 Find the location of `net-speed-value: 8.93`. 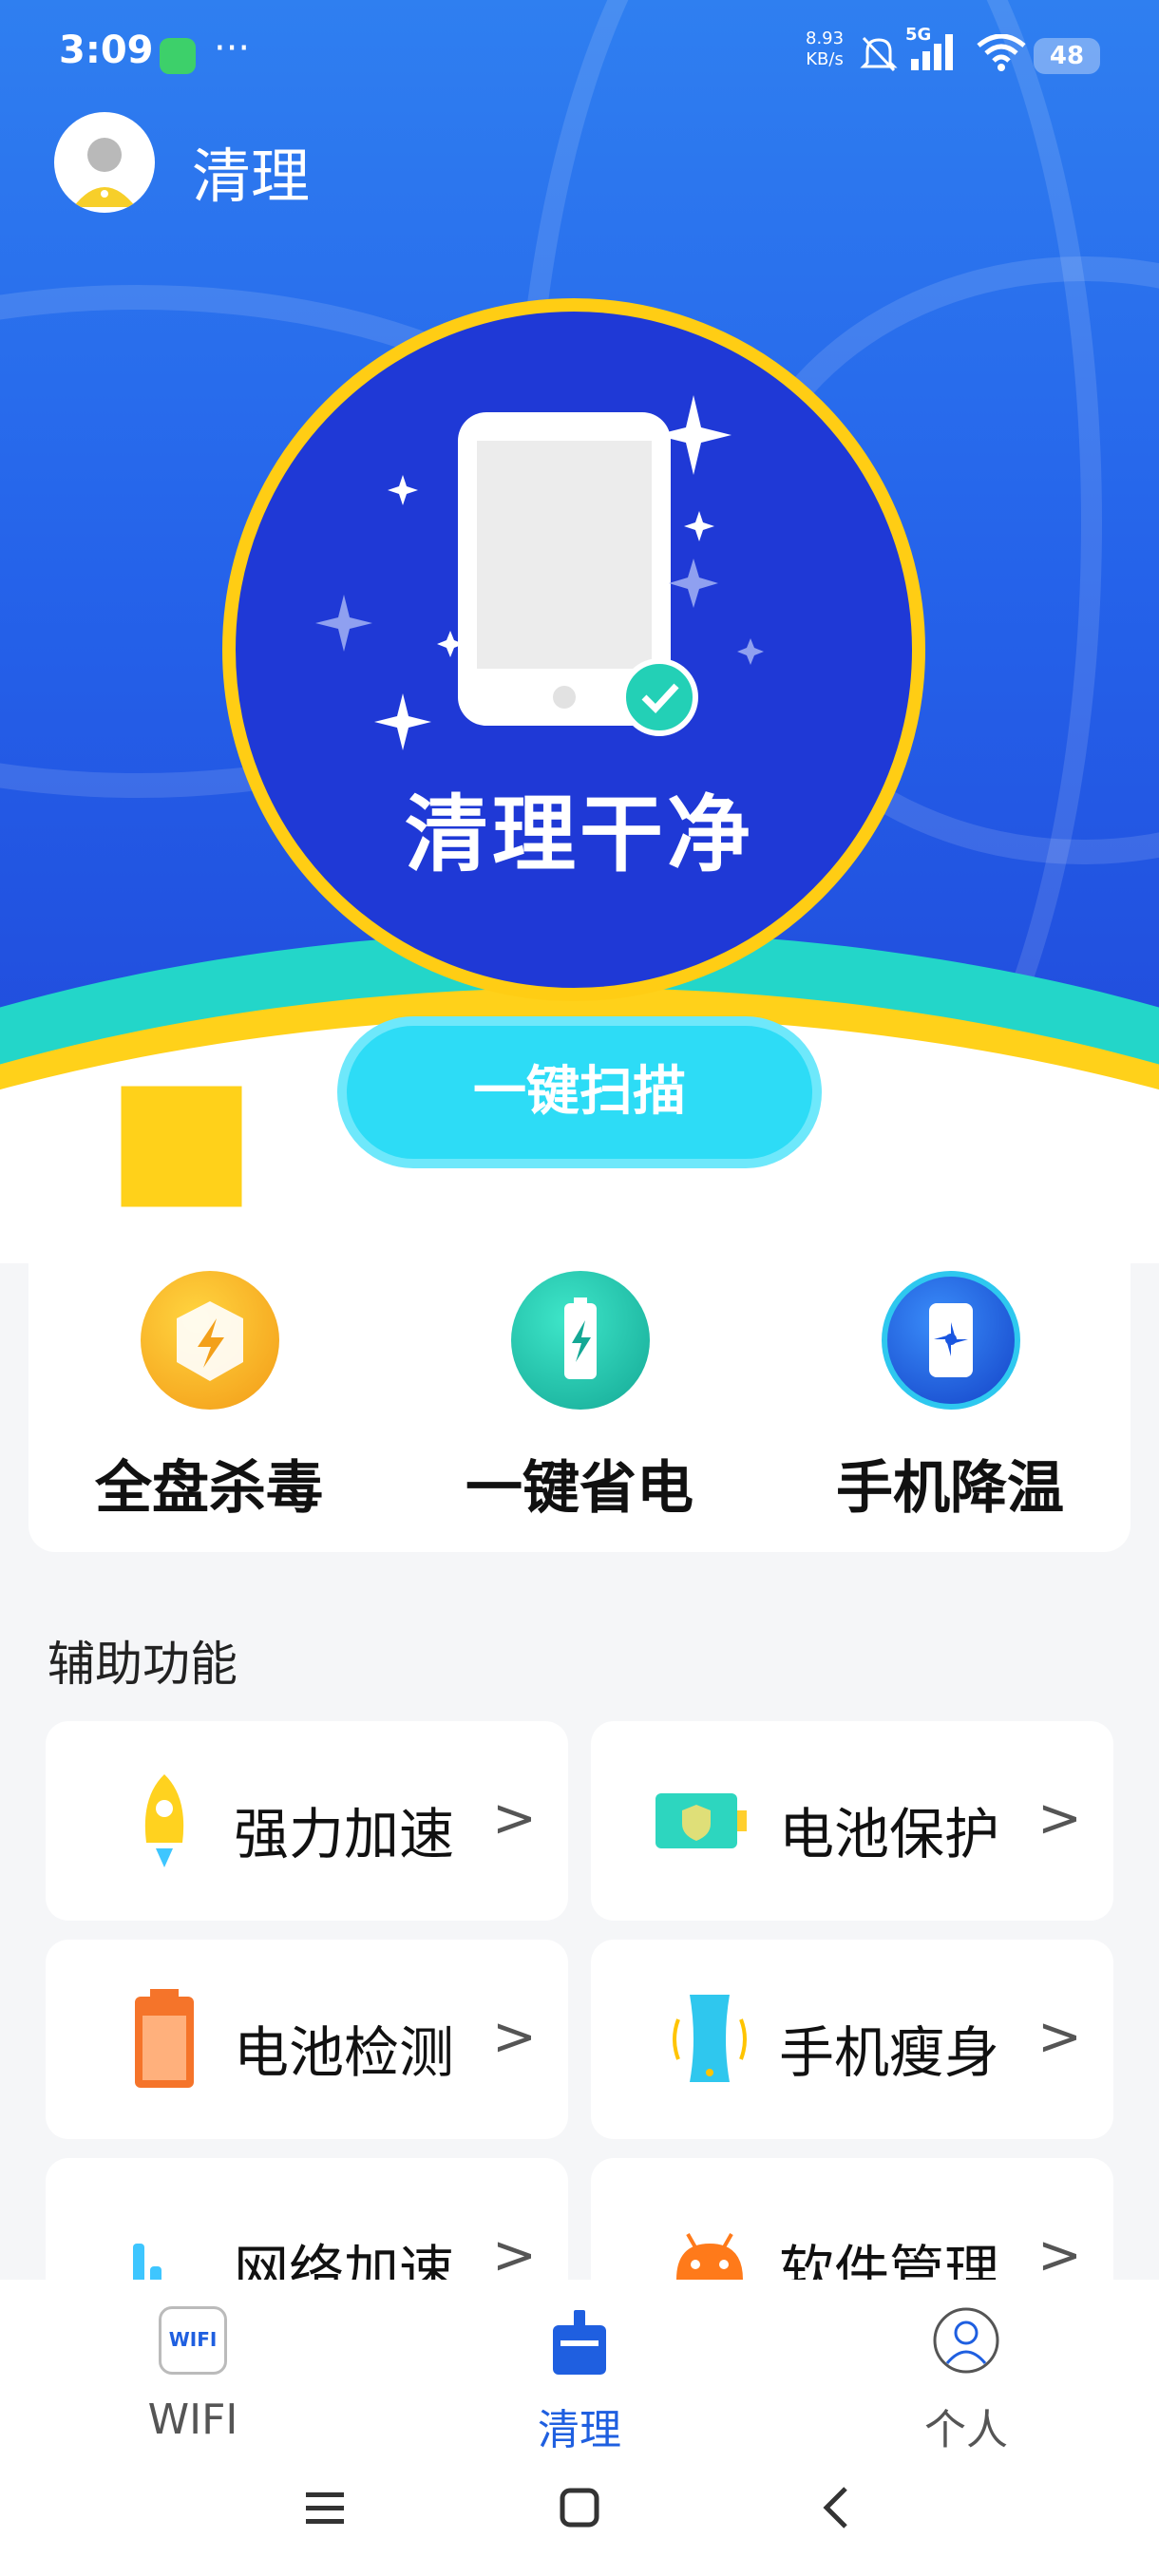

net-speed-value: 8.93 is located at coordinates (825, 38).